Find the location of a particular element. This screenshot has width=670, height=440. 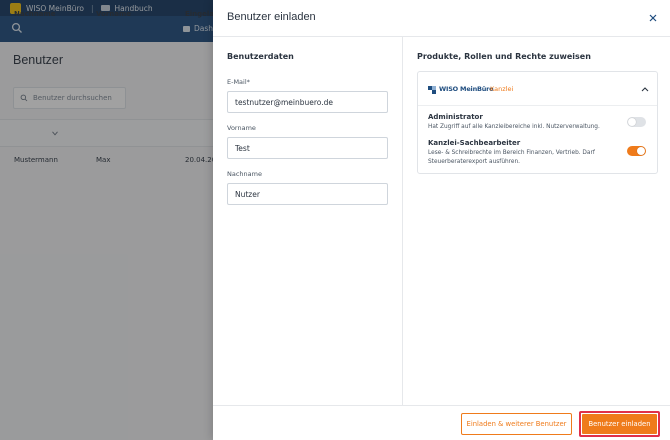

product-card-header: WISO MeinBüro Kanzlei is located at coordinates (537, 89).